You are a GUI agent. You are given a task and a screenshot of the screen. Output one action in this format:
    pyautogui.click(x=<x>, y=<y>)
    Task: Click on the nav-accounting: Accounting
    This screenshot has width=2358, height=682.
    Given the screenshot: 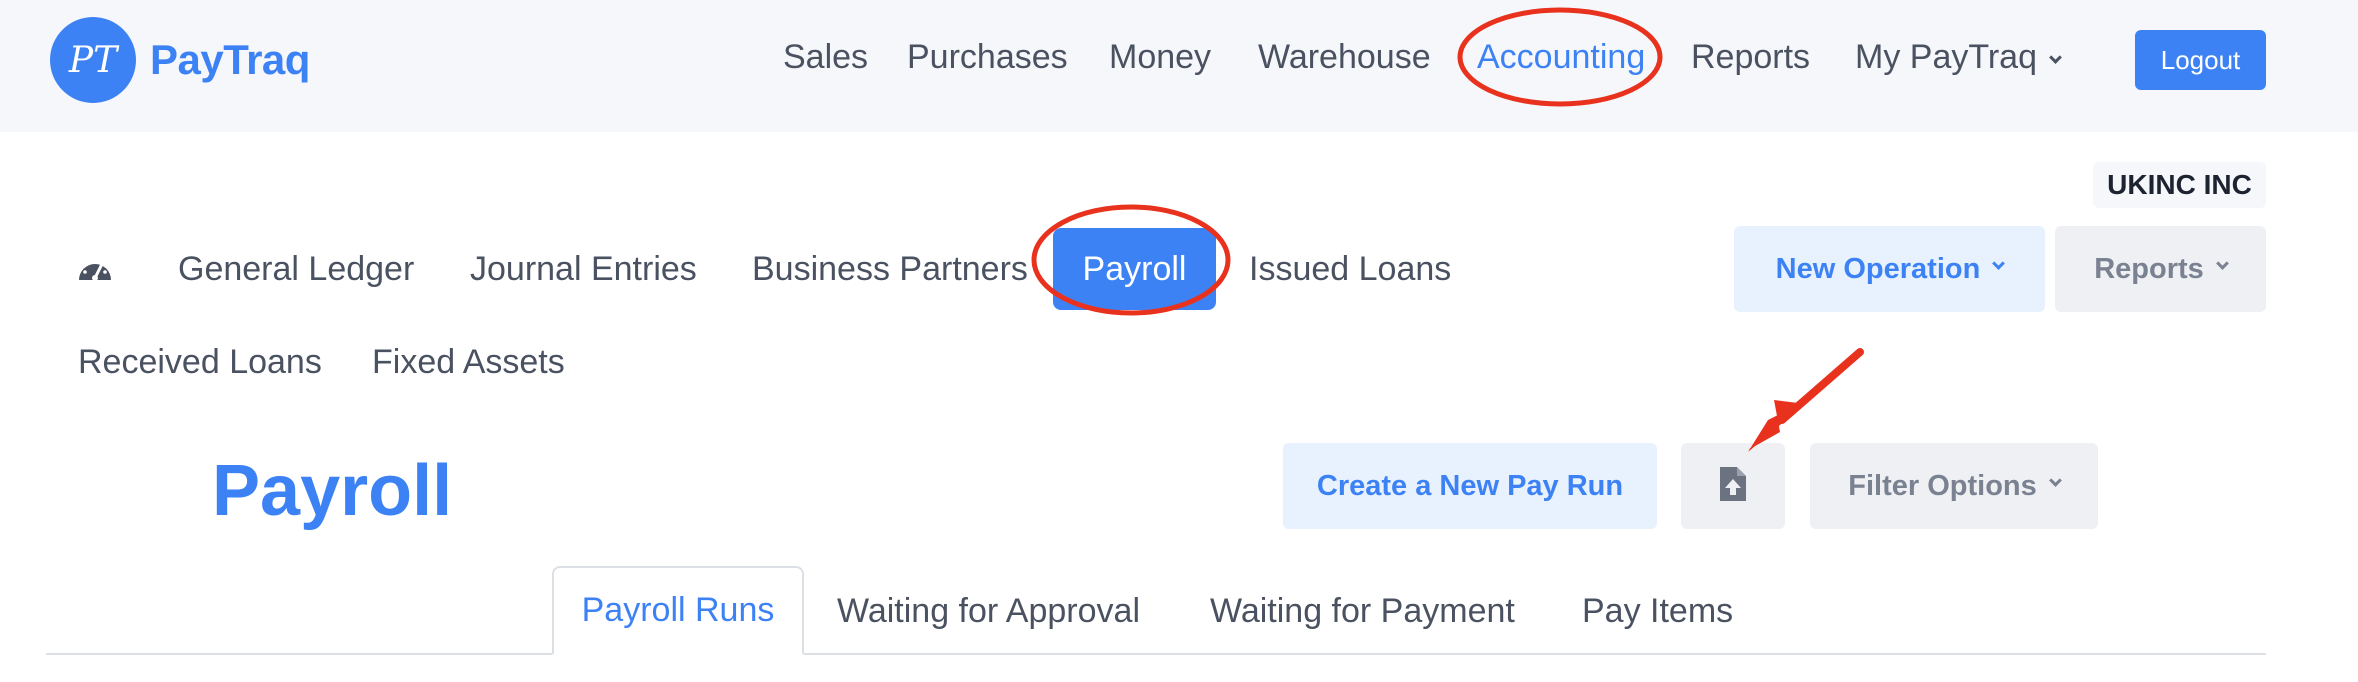 What is the action you would take?
    pyautogui.click(x=1561, y=57)
    